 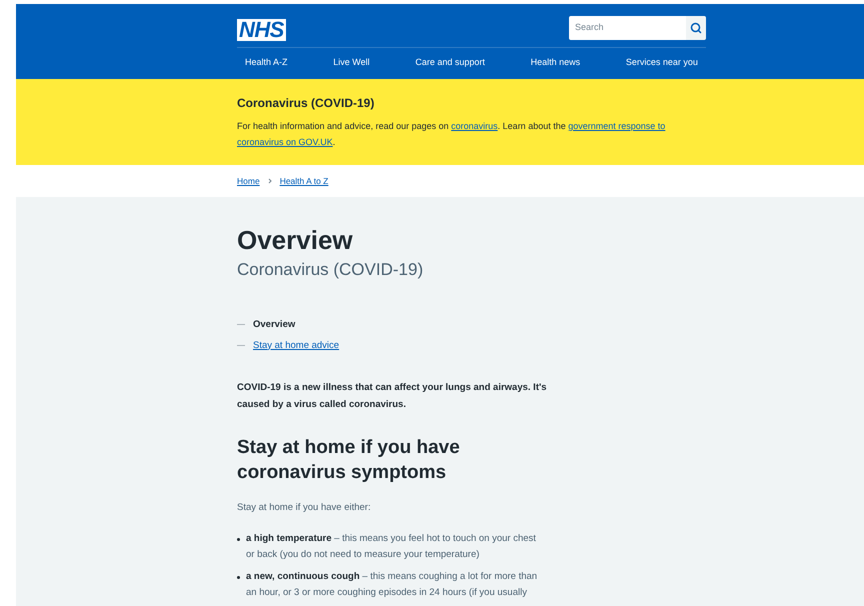 I want to click on bullet-text: a high temperature – this means you feel hot to touch on your chest or back (you do not need to measure your temperature), so click(x=391, y=547).